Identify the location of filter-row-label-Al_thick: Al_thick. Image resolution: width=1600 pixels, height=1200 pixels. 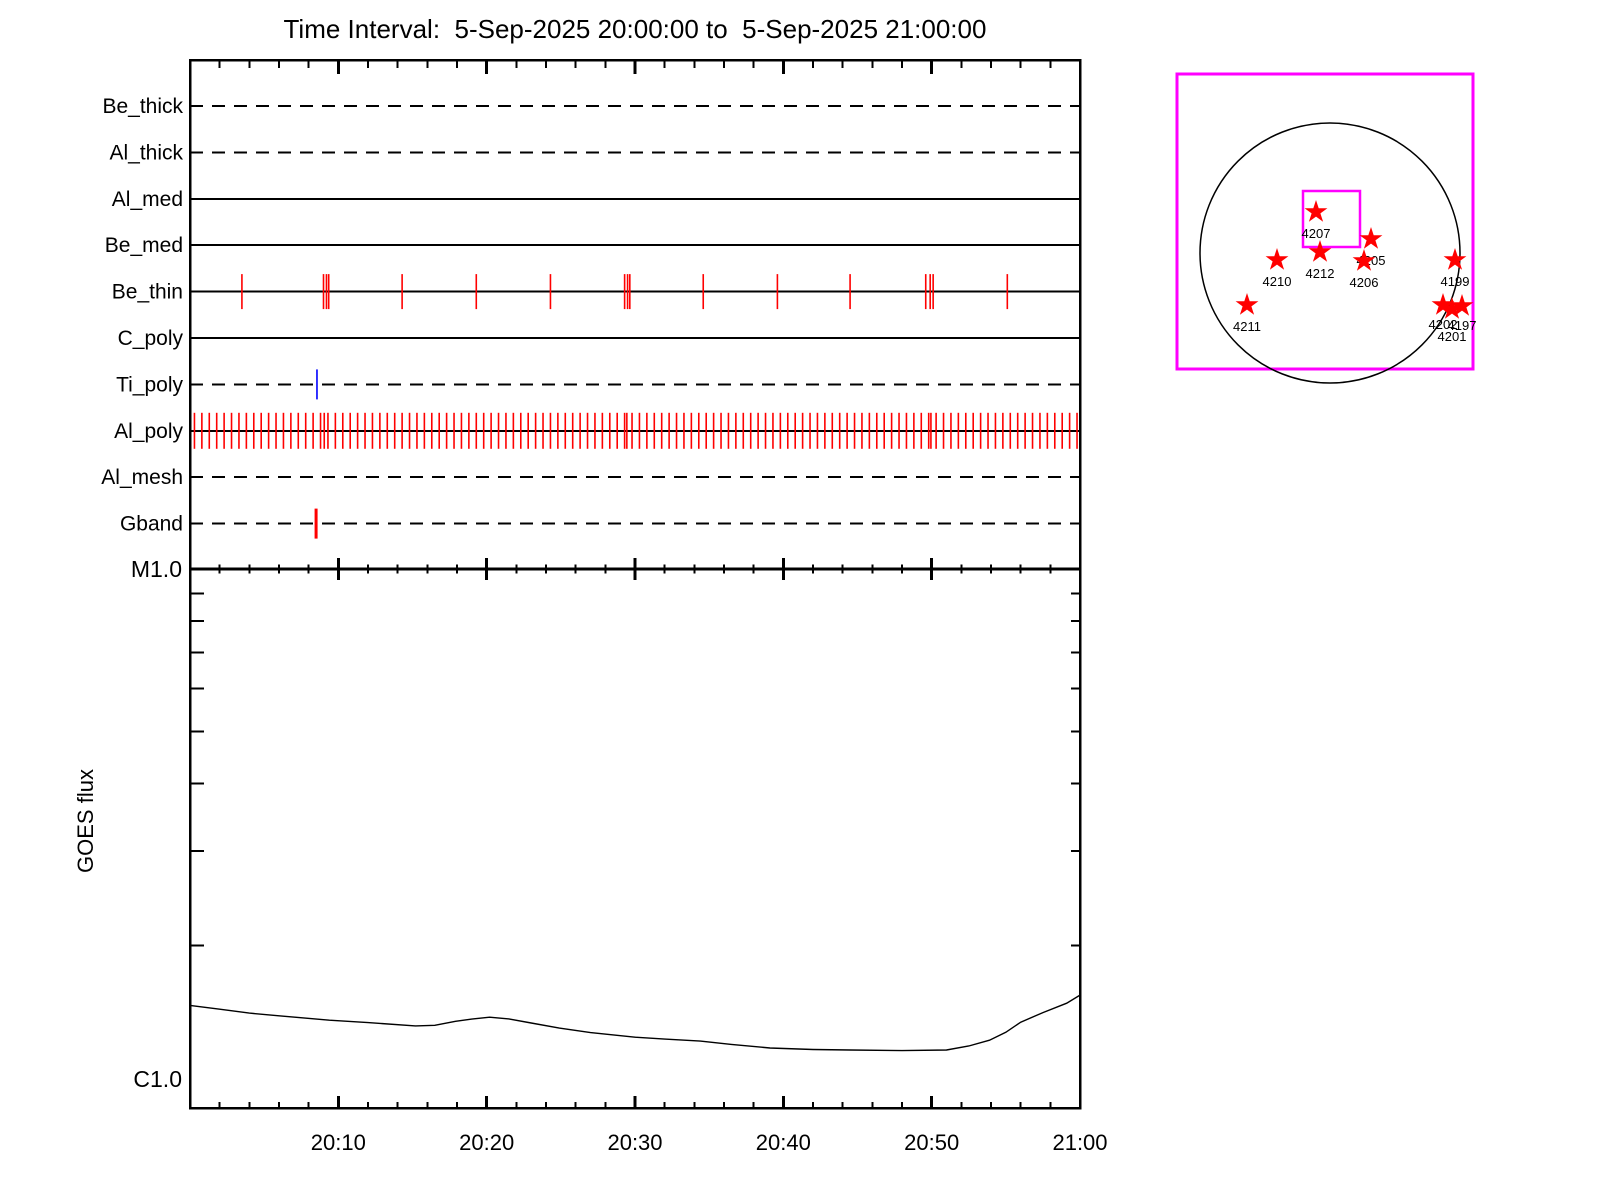
(146, 152).